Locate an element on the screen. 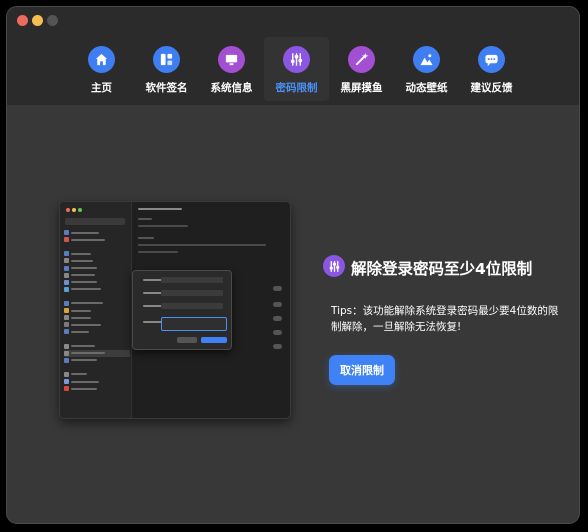 Image resolution: width=588 pixels, height=532 pixels. preview-password-dialog is located at coordinates (182, 310).